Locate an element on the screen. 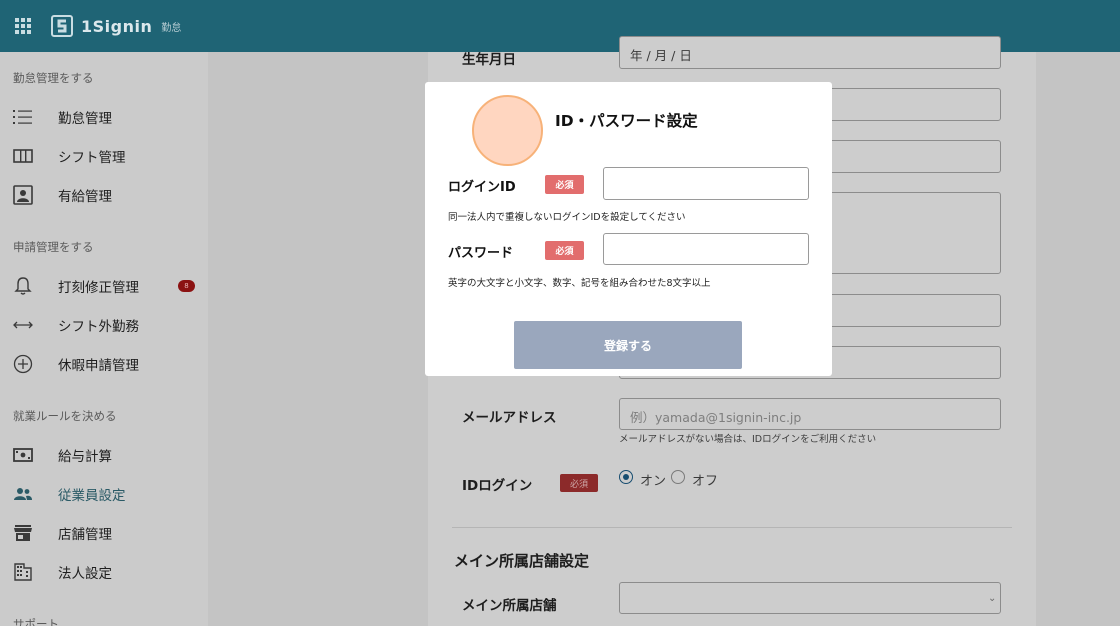 The width and height of the screenshot is (1120, 626). birthday-label: 生年月日 is located at coordinates (489, 60).